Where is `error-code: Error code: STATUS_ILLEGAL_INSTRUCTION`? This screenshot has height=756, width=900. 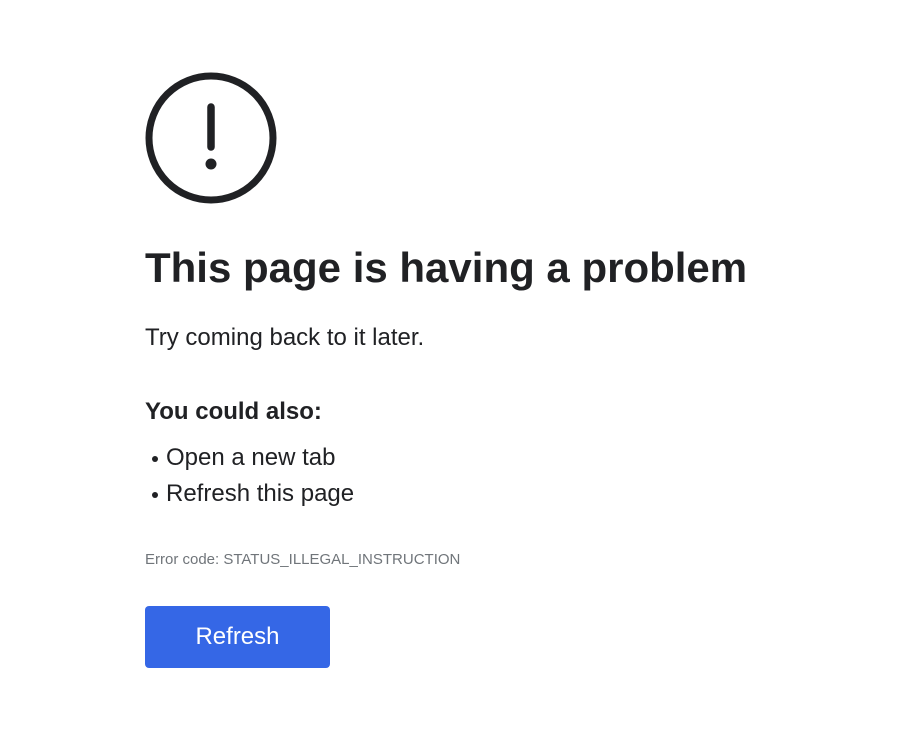
error-code: Error code: STATUS_ILLEGAL_INSTRUCTION is located at coordinates (303, 559).